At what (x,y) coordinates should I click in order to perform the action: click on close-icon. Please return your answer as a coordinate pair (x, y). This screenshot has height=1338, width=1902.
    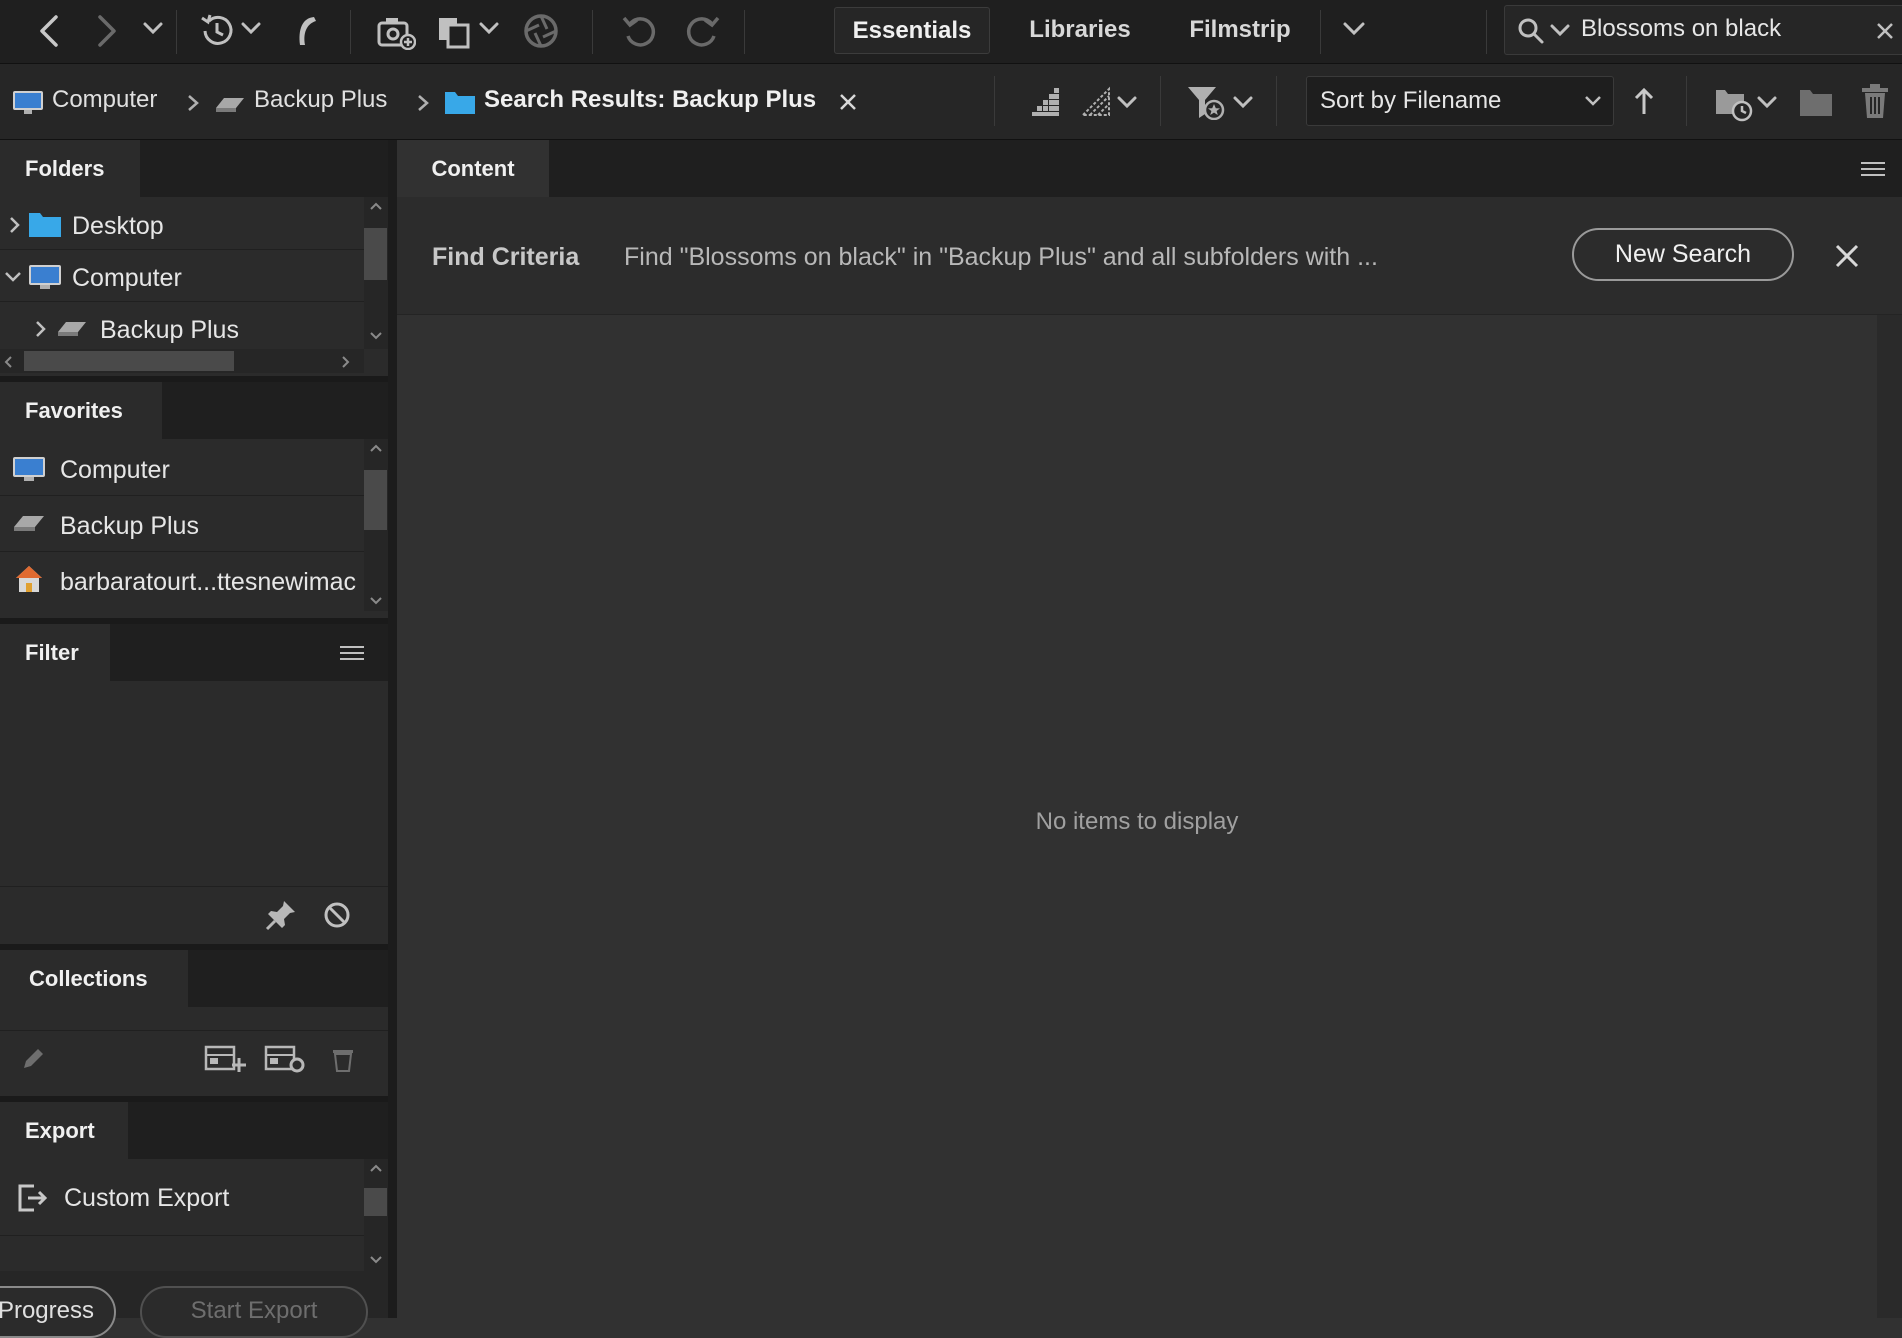
    Looking at the image, I should click on (1847, 256).